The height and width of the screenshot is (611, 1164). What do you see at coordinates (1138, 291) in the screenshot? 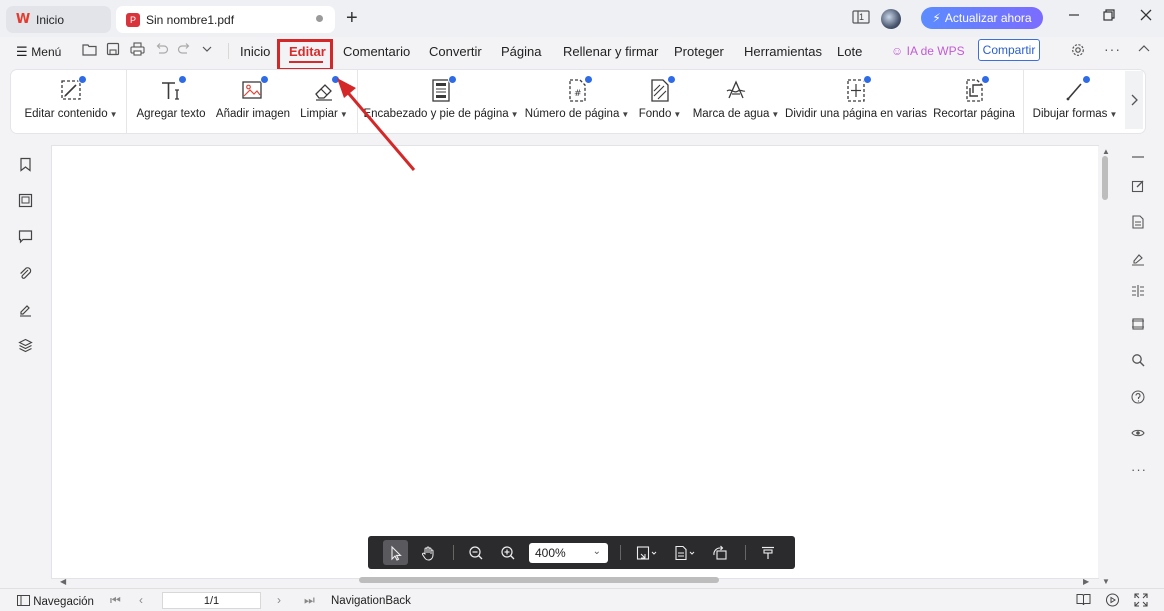
I see `compare-button` at bounding box center [1138, 291].